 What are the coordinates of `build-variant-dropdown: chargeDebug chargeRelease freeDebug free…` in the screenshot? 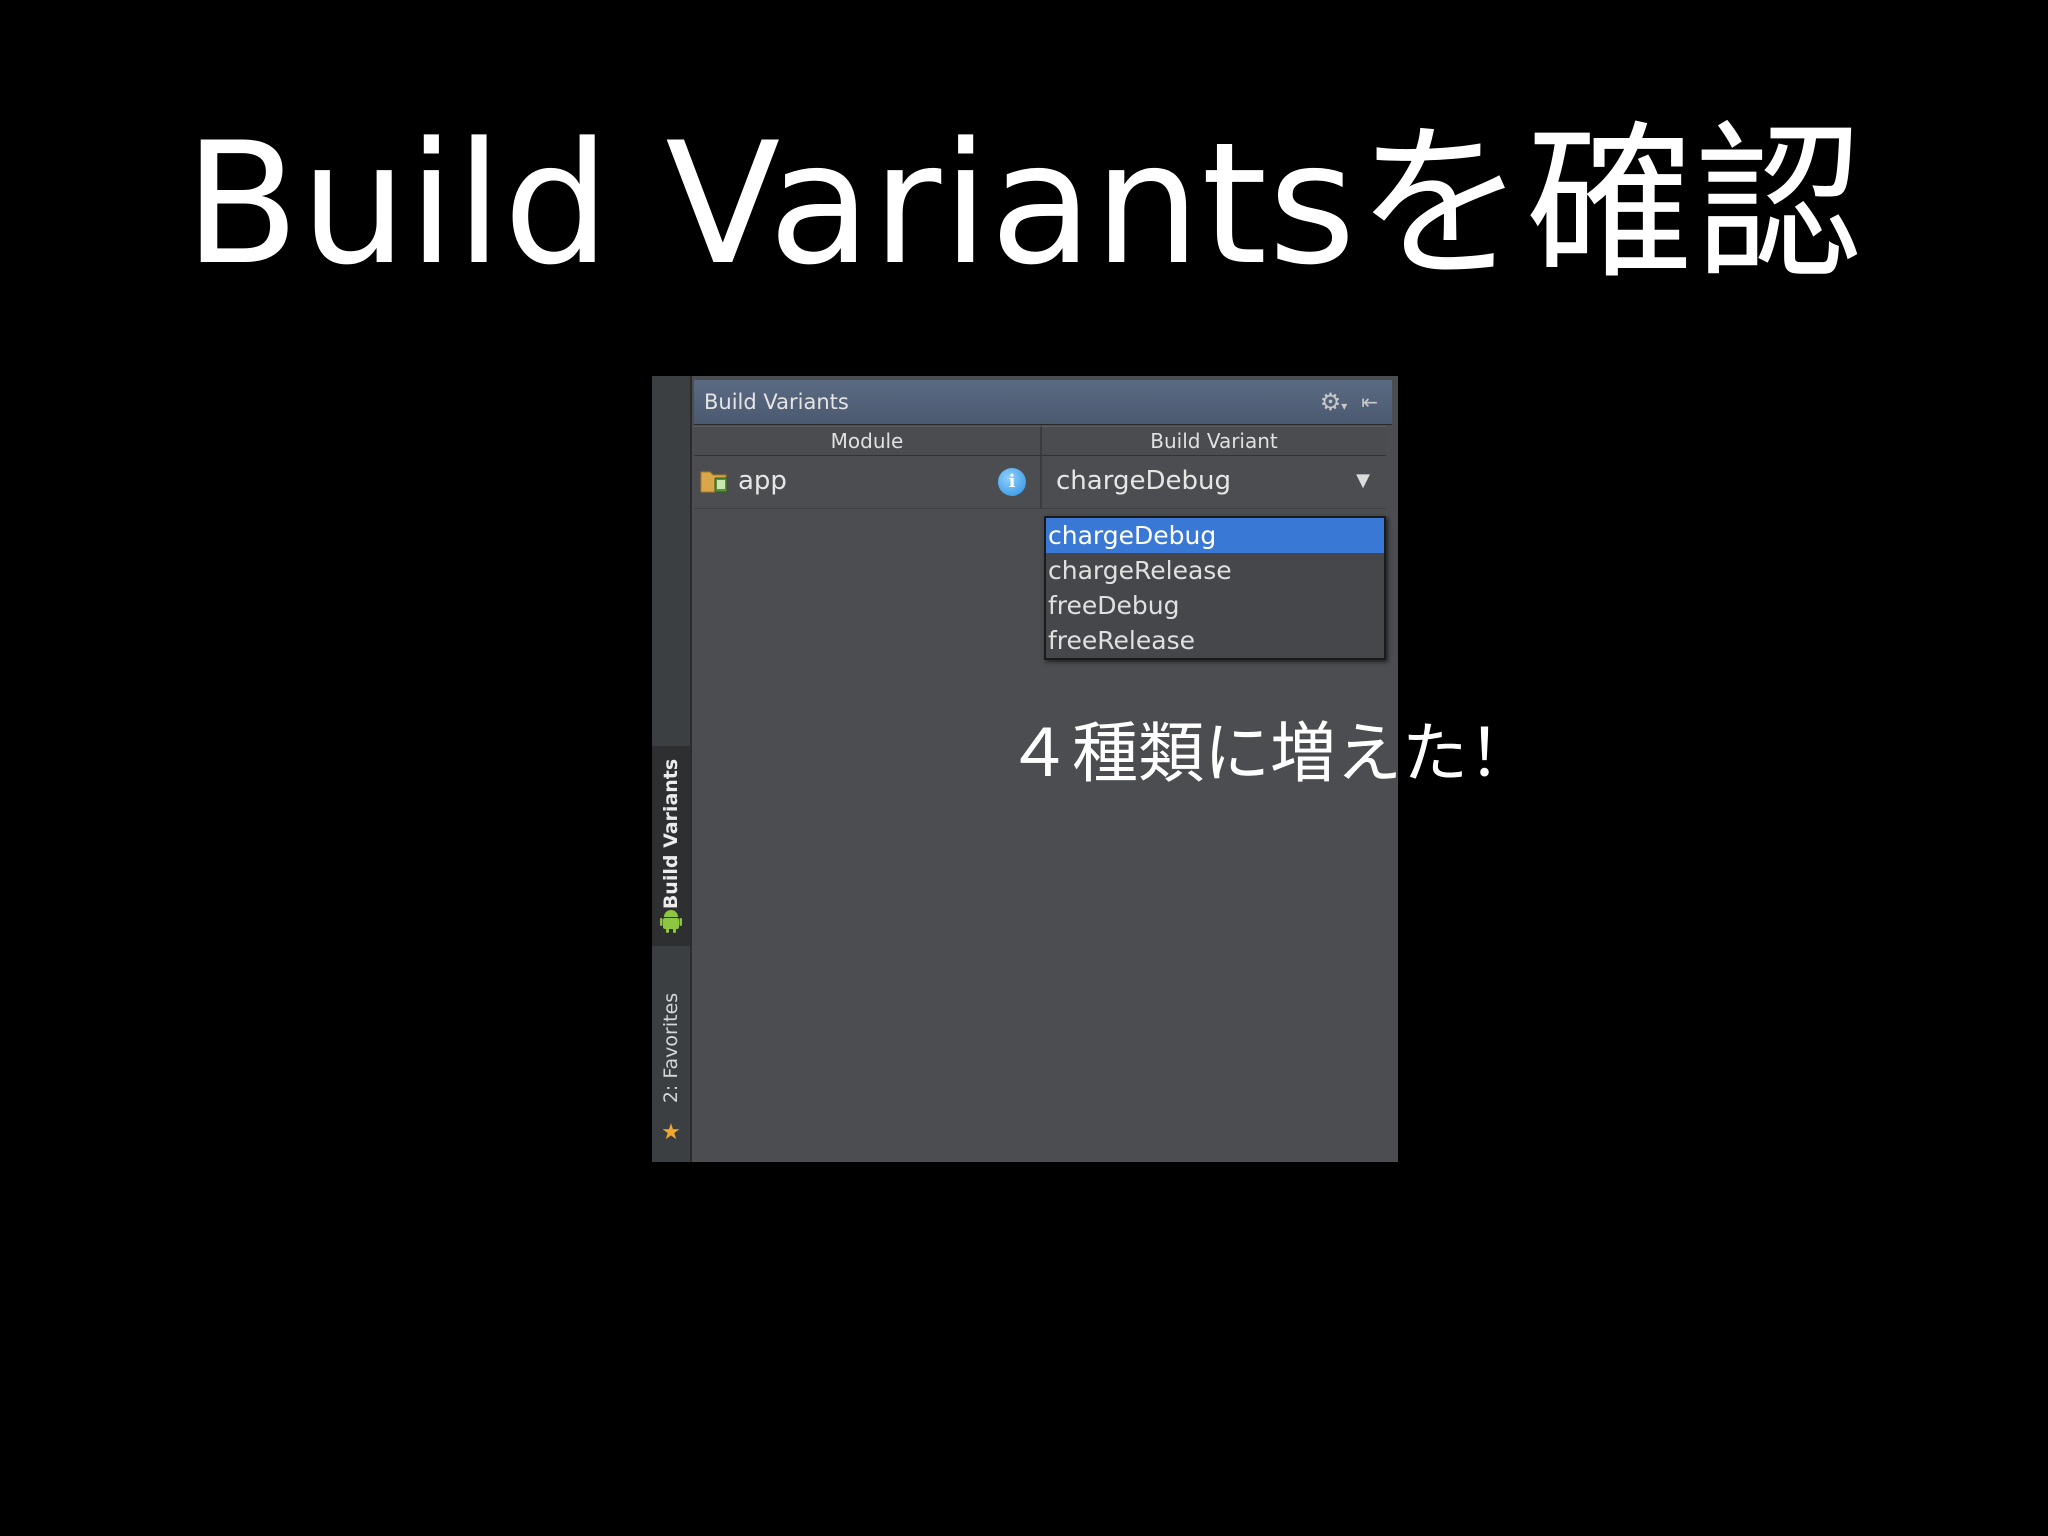 It's located at (1215, 588).